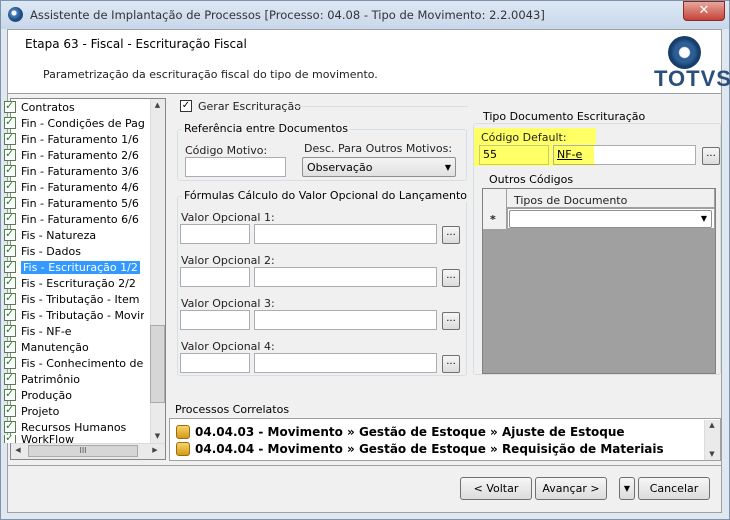 Image resolution: width=730 pixels, height=520 pixels. Describe the element at coordinates (215, 320) in the screenshot. I see `valor-opcional-3-code-input` at that location.